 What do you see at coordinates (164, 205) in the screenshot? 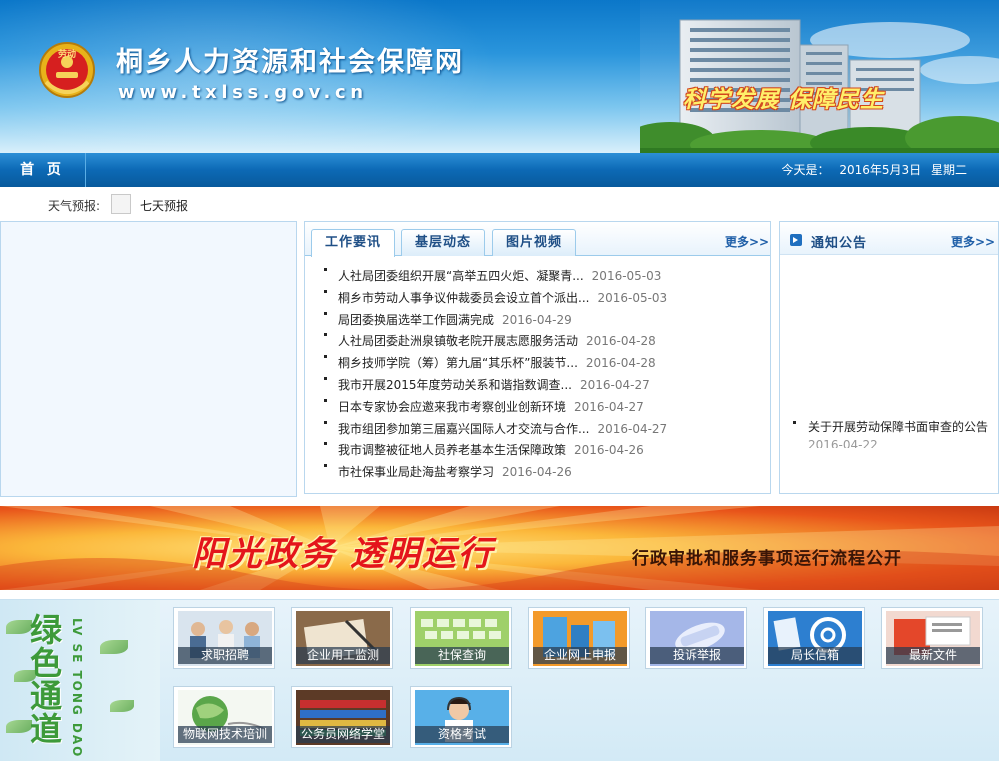
I see `seven-day-forecast-link: 七天预报` at bounding box center [164, 205].